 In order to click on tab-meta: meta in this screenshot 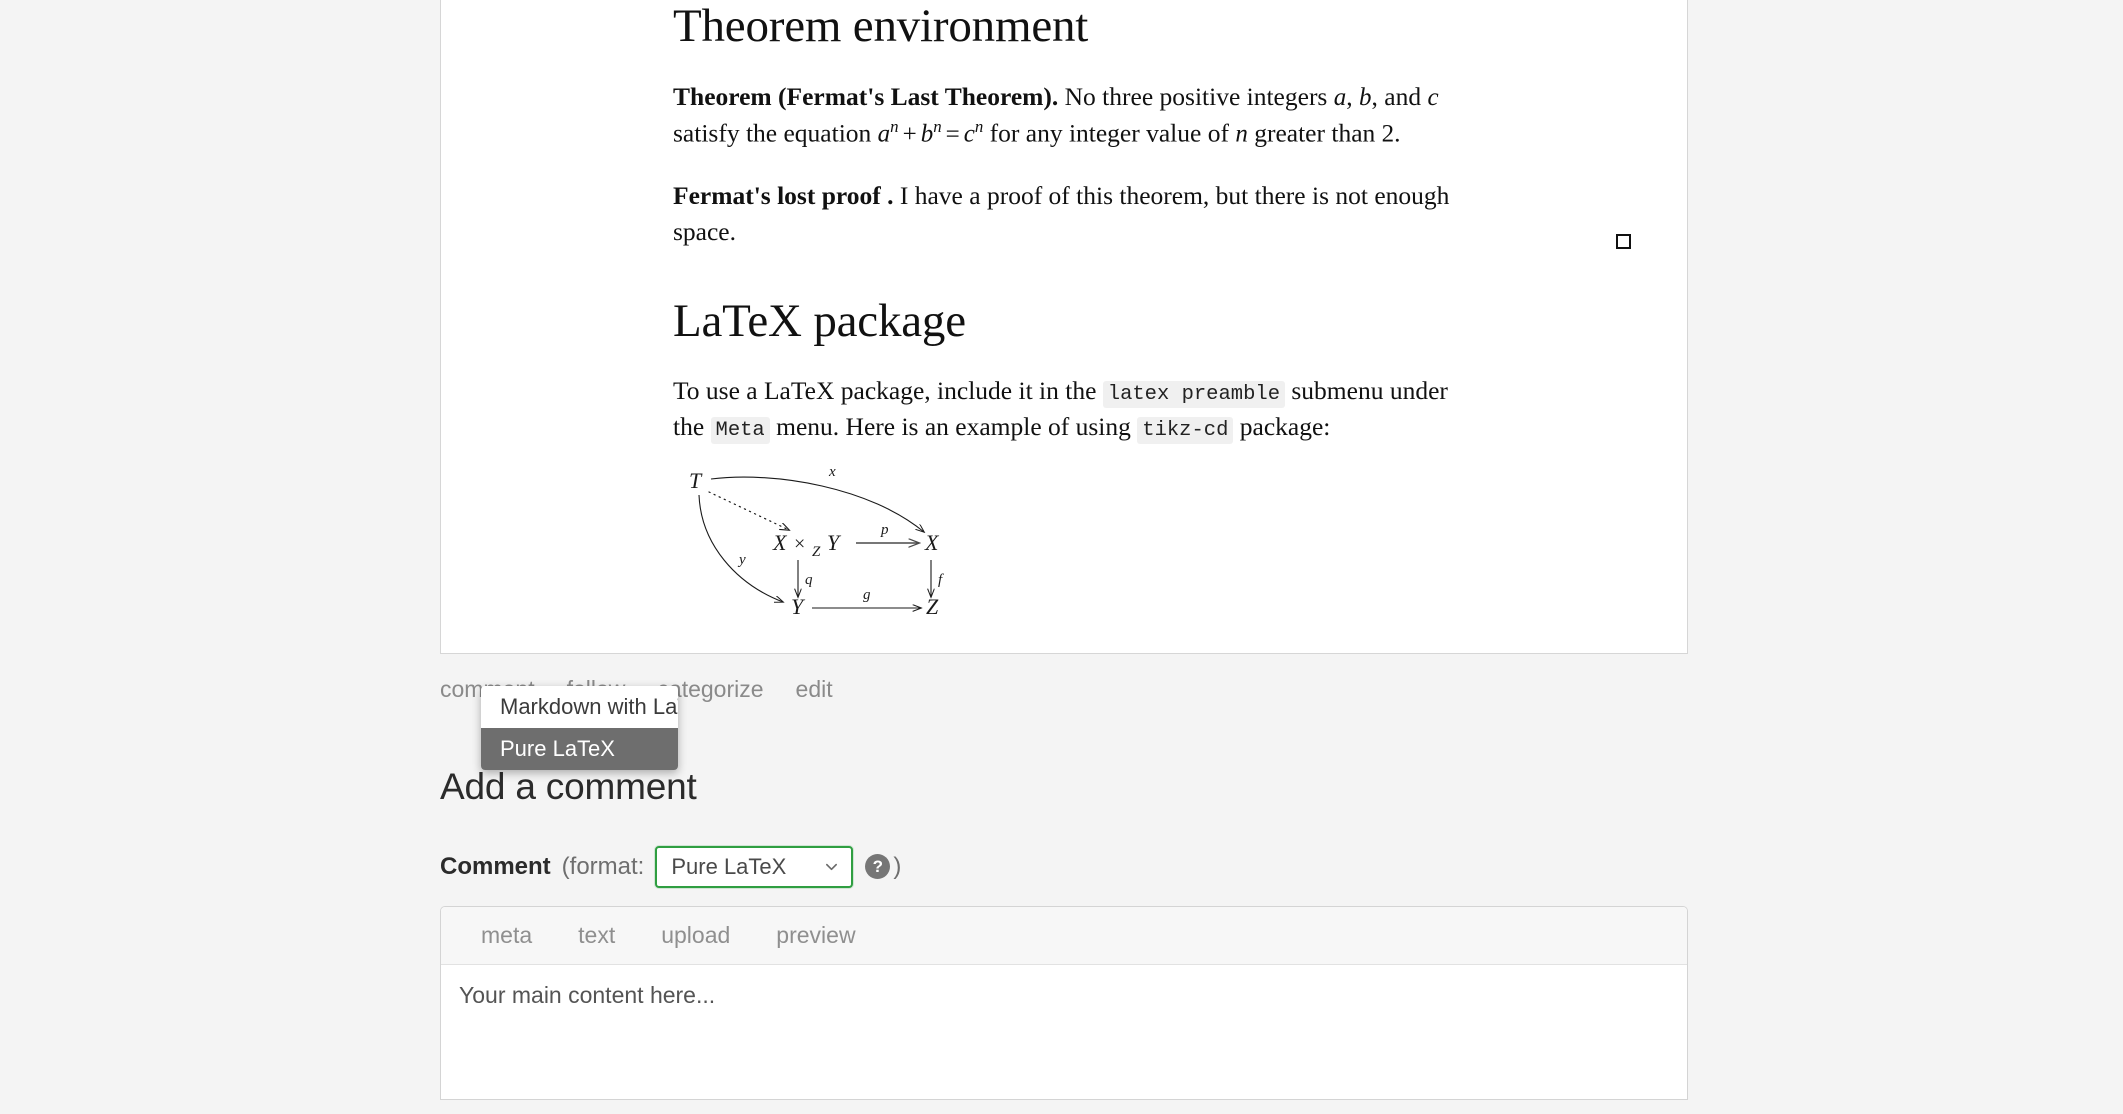, I will do `click(506, 935)`.